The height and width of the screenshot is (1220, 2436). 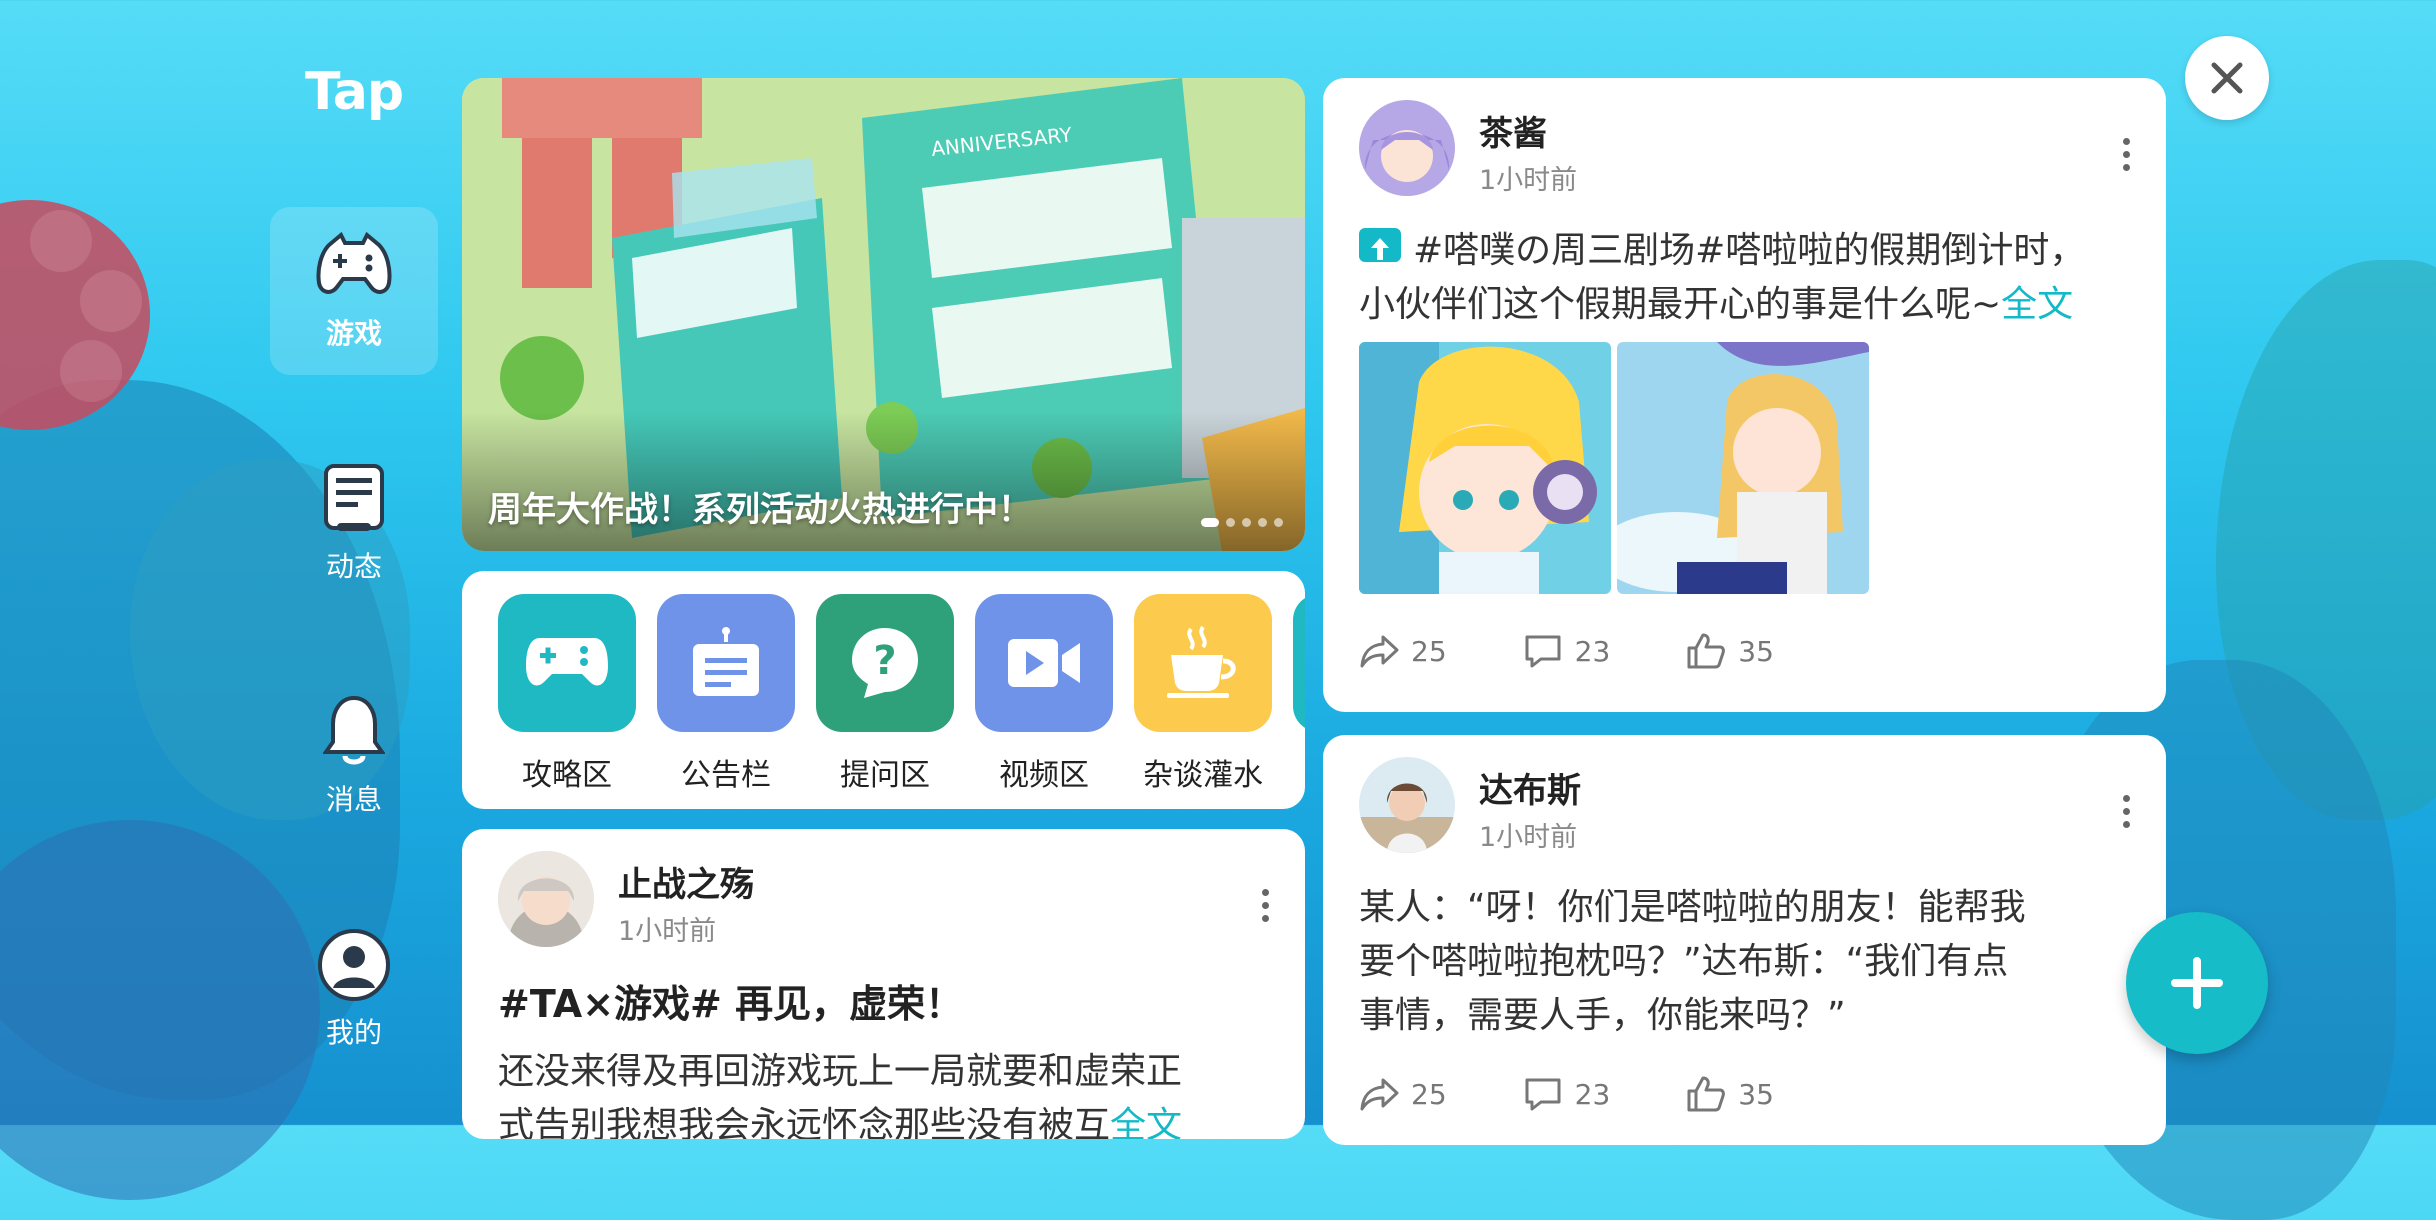 I want to click on banner-pagination, so click(x=1242, y=522).